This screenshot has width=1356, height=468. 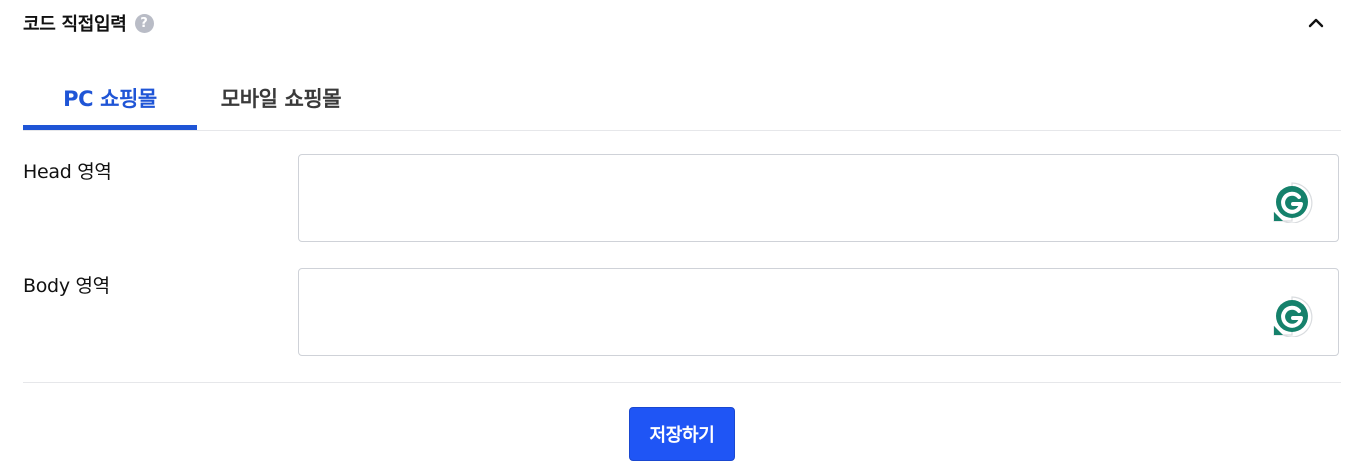 I want to click on section-divider, so click(x=682, y=382).